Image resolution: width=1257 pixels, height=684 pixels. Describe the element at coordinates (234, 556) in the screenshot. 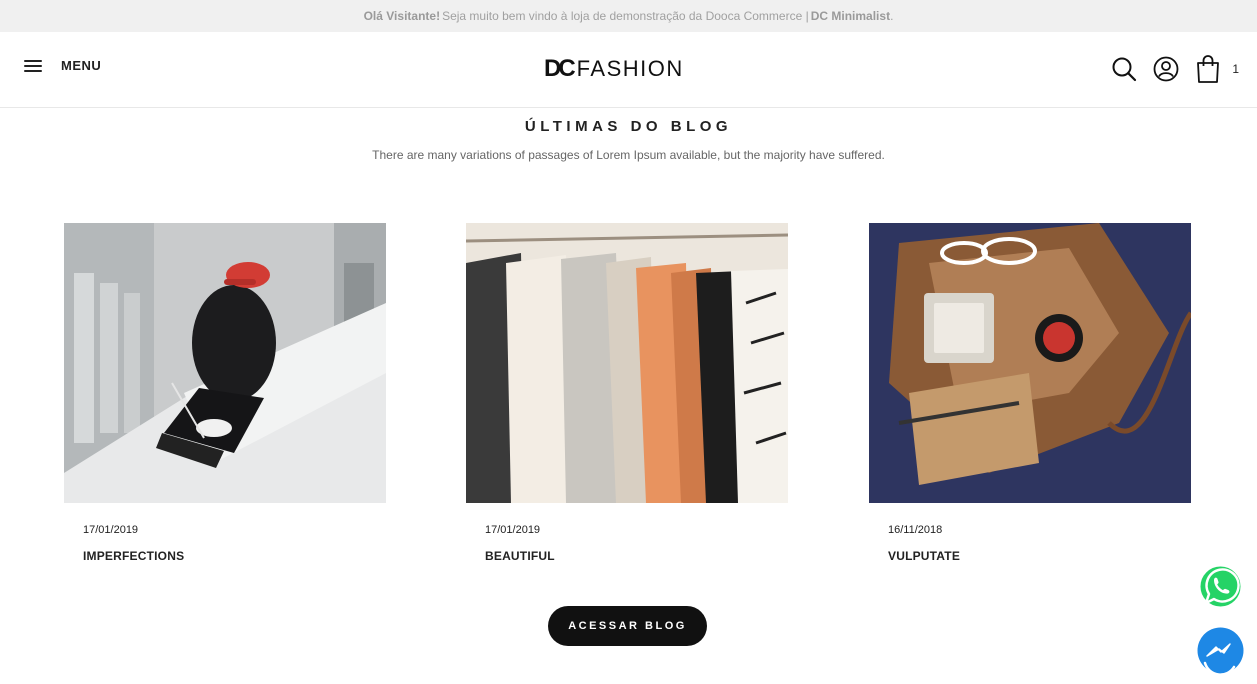

I see `post-title: IMPERFECTIONS` at that location.